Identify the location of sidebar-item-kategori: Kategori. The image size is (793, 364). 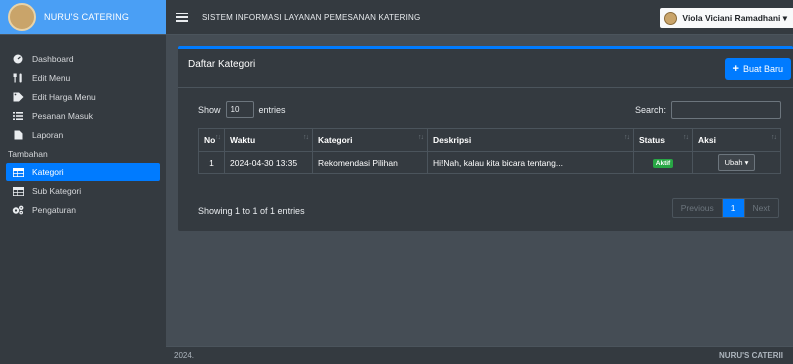
(83, 172).